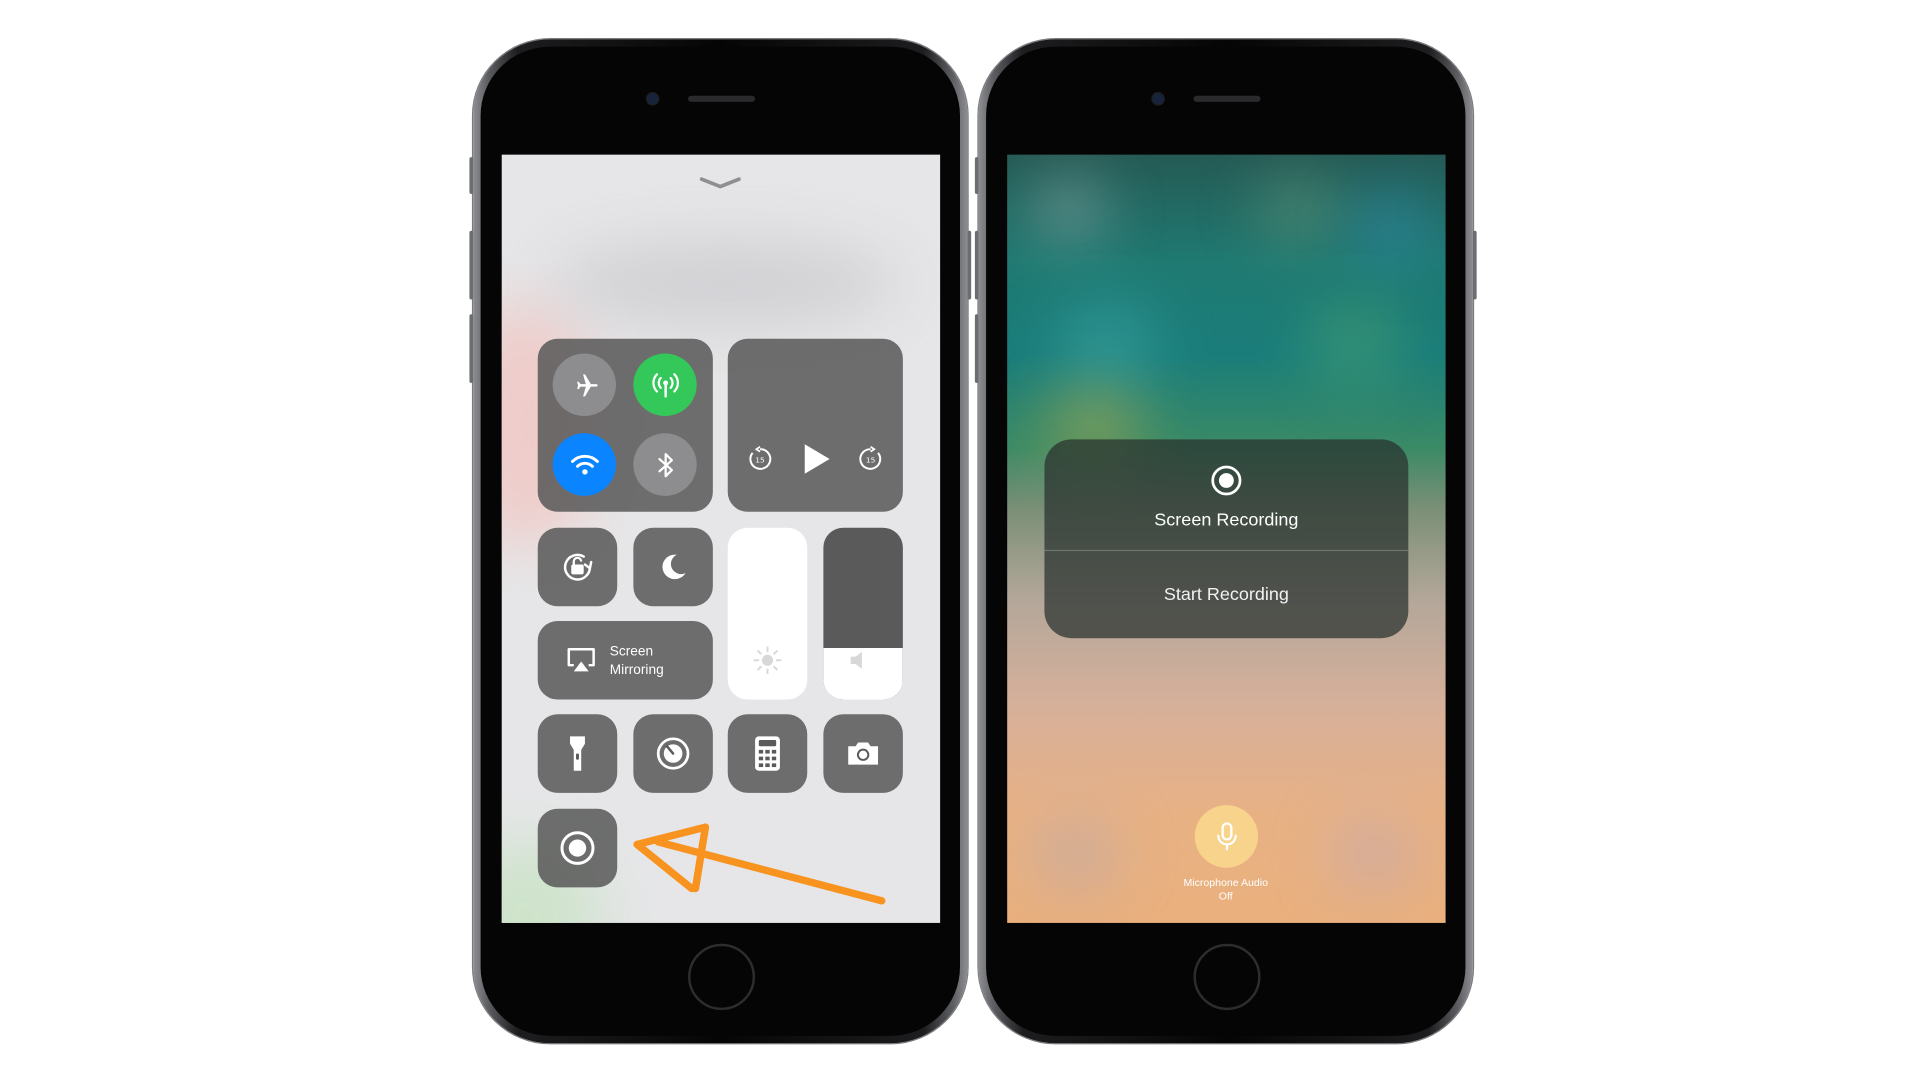  I want to click on record-icon, so click(1226, 480).